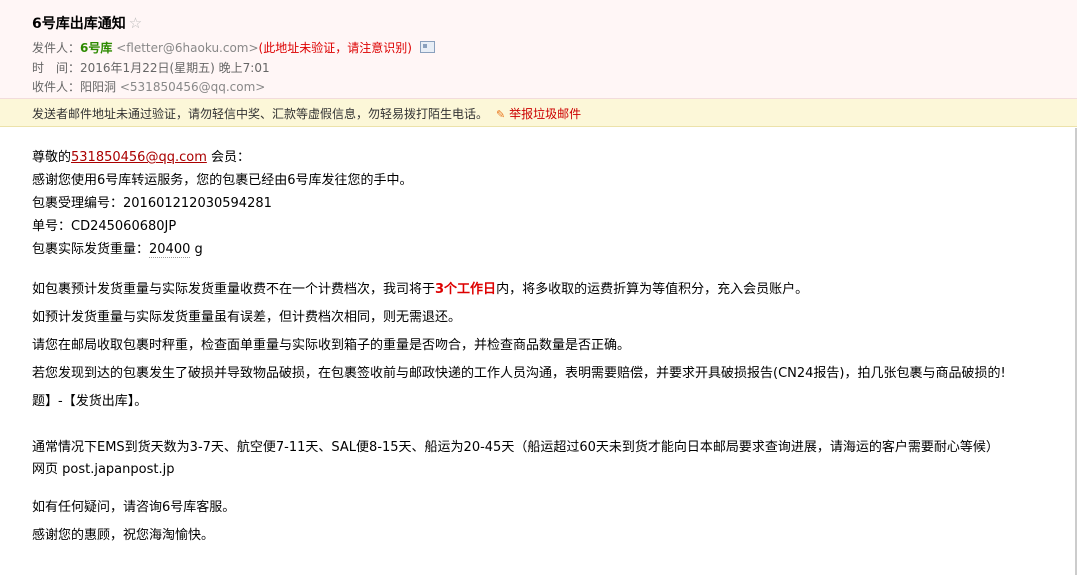 The image size is (1077, 575). Describe the element at coordinates (427, 47) in the screenshot. I see `contact-card-icon` at that location.